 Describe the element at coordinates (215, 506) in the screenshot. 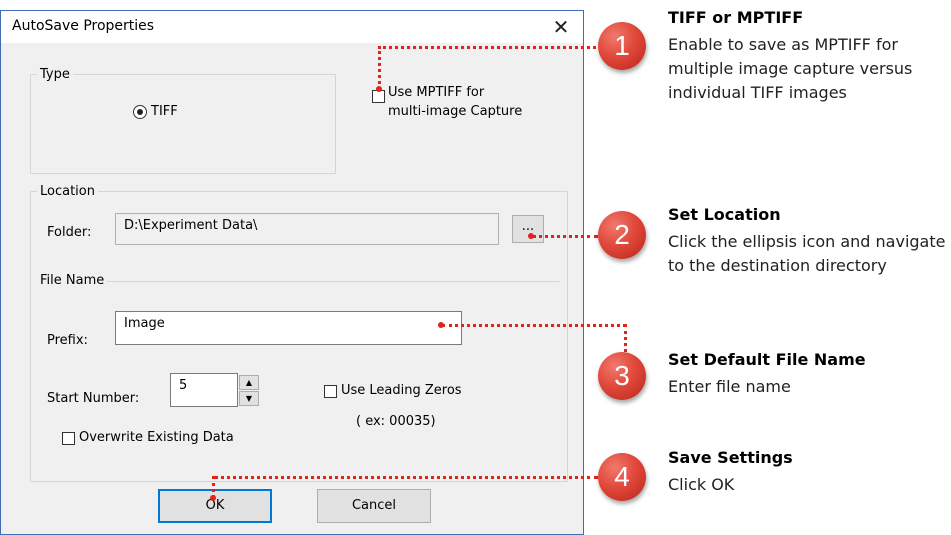

I see `ok-button: OK` at that location.